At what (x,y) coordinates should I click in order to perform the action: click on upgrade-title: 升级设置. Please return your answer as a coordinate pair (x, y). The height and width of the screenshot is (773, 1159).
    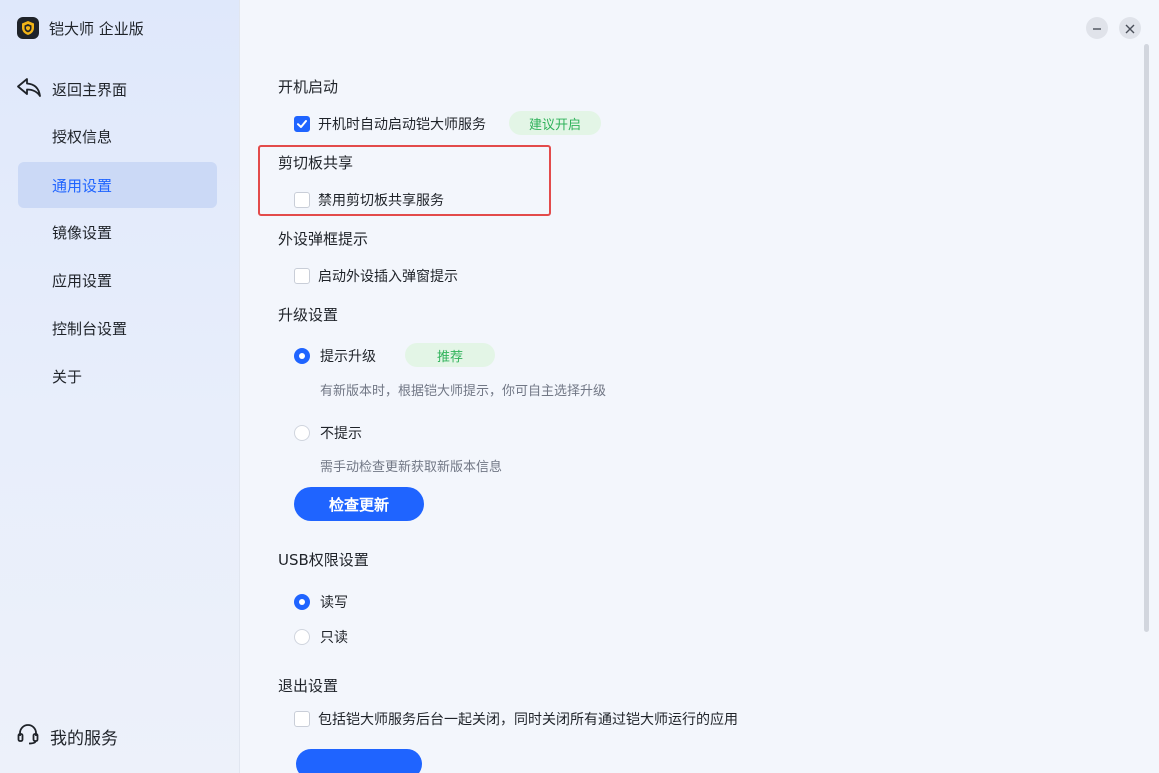
    Looking at the image, I should click on (308, 315).